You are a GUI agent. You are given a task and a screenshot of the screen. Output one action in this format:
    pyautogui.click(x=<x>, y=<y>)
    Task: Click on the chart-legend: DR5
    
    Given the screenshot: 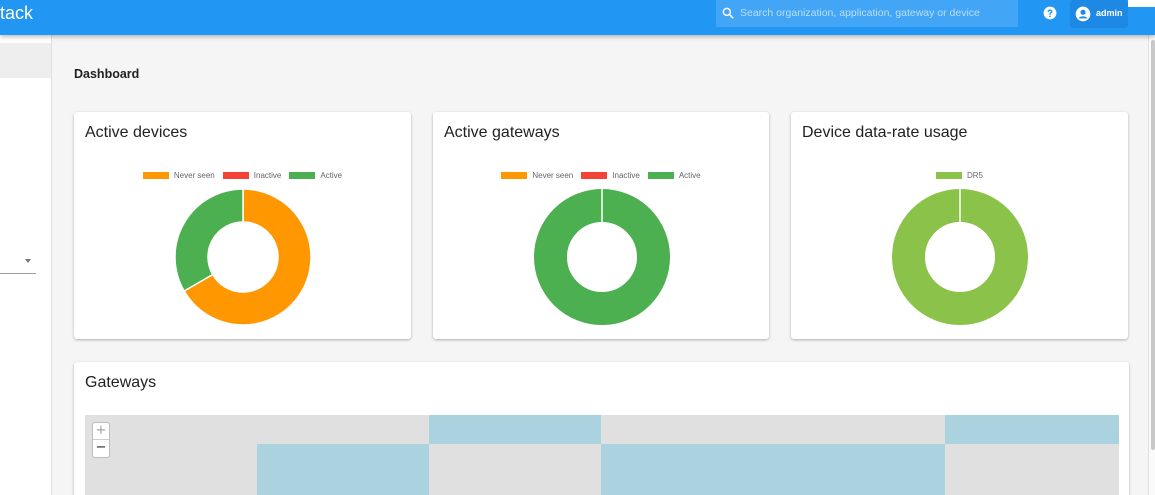 What is the action you would take?
    pyautogui.click(x=959, y=175)
    